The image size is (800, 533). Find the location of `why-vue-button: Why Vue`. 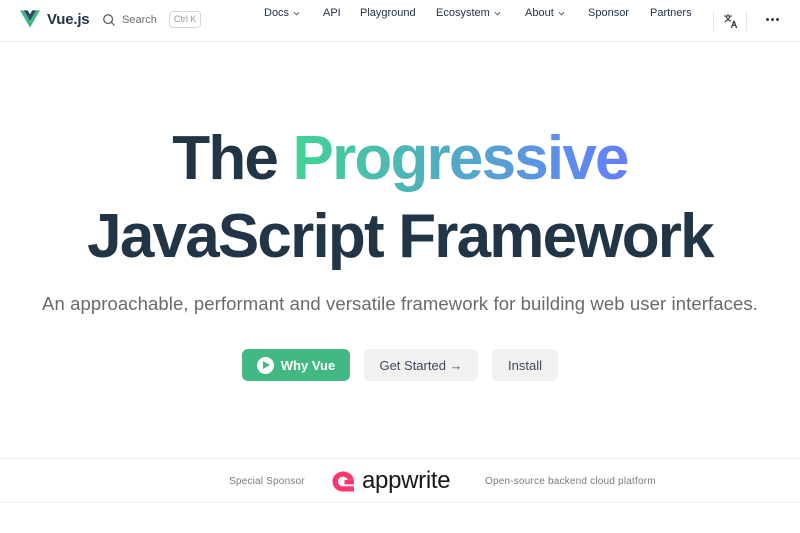

why-vue-button: Why Vue is located at coordinates (296, 365).